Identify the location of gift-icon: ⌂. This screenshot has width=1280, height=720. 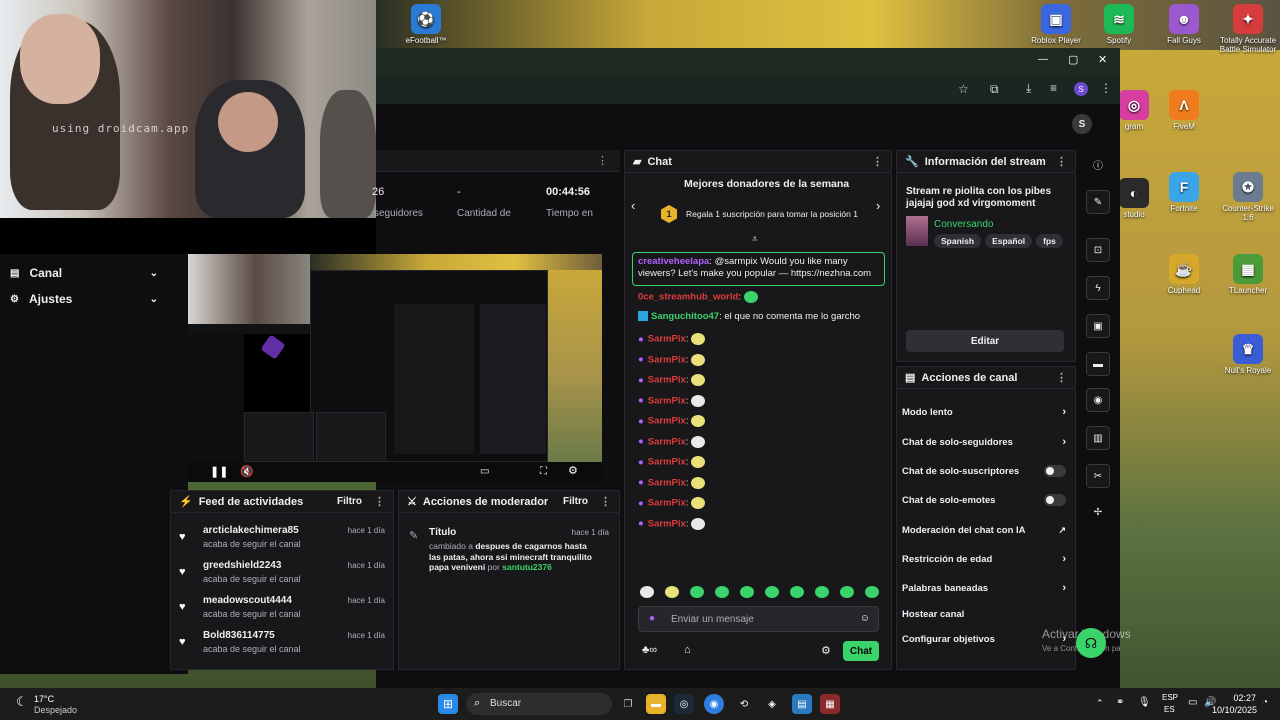
(687, 650).